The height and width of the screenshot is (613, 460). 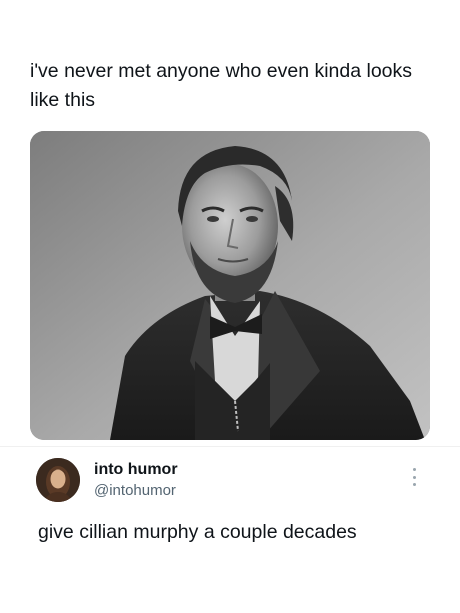 I want to click on divider, so click(x=230, y=446).